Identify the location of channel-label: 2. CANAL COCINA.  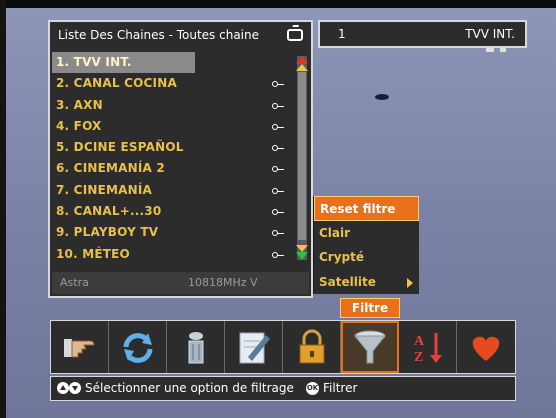
(116, 83).